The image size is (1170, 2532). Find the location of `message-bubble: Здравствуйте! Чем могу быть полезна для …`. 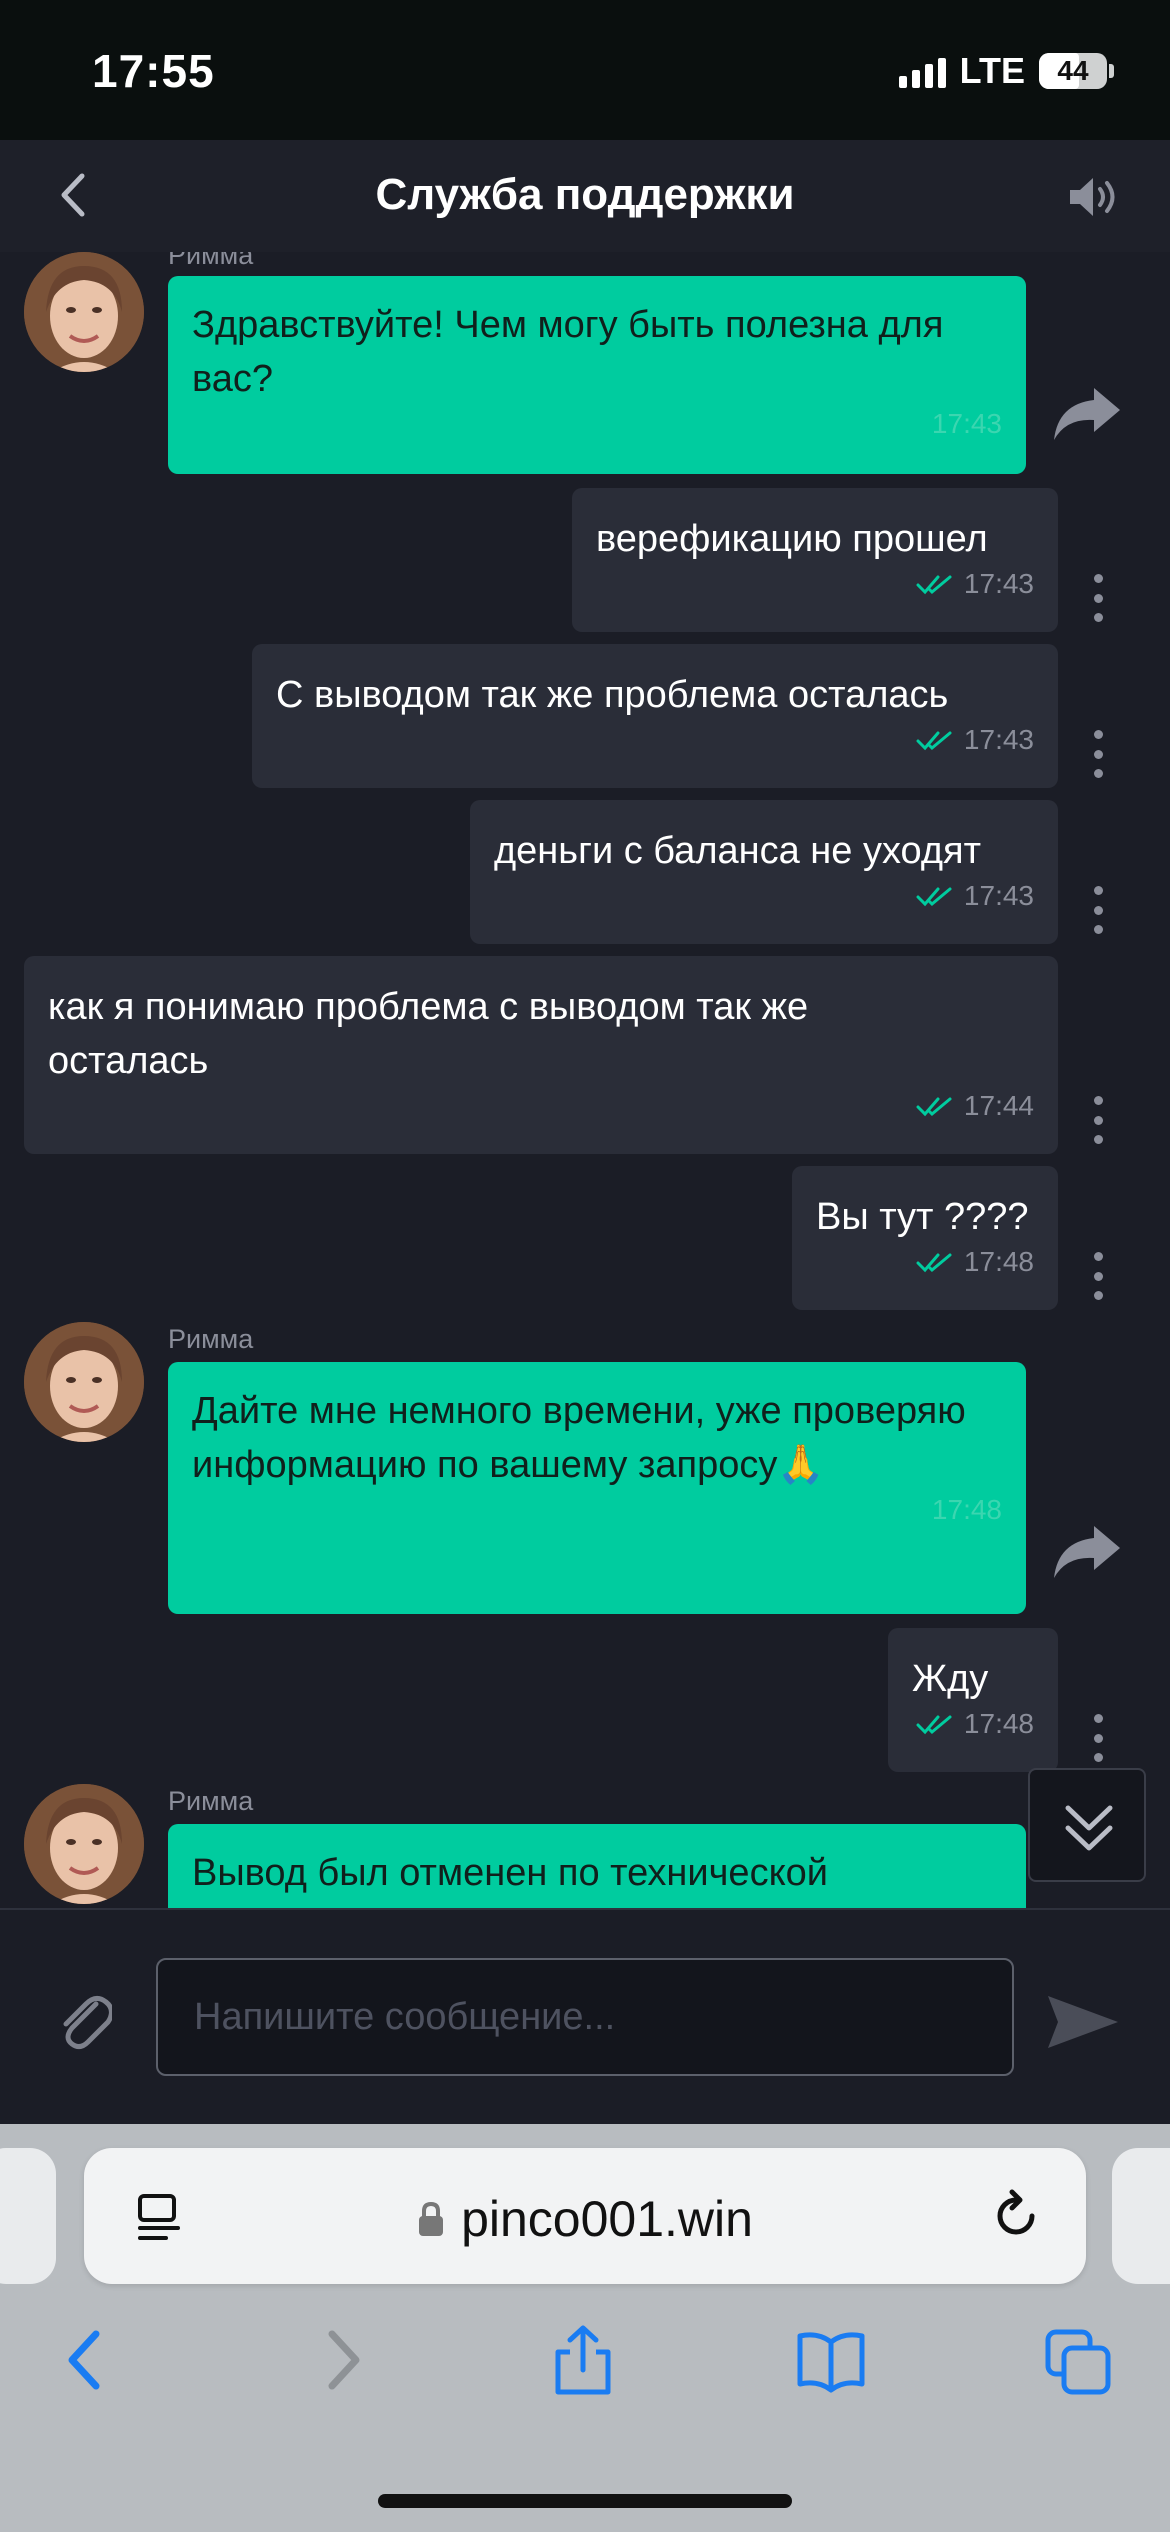

message-bubble: Здравствуйте! Чем могу быть полезна для … is located at coordinates (597, 375).